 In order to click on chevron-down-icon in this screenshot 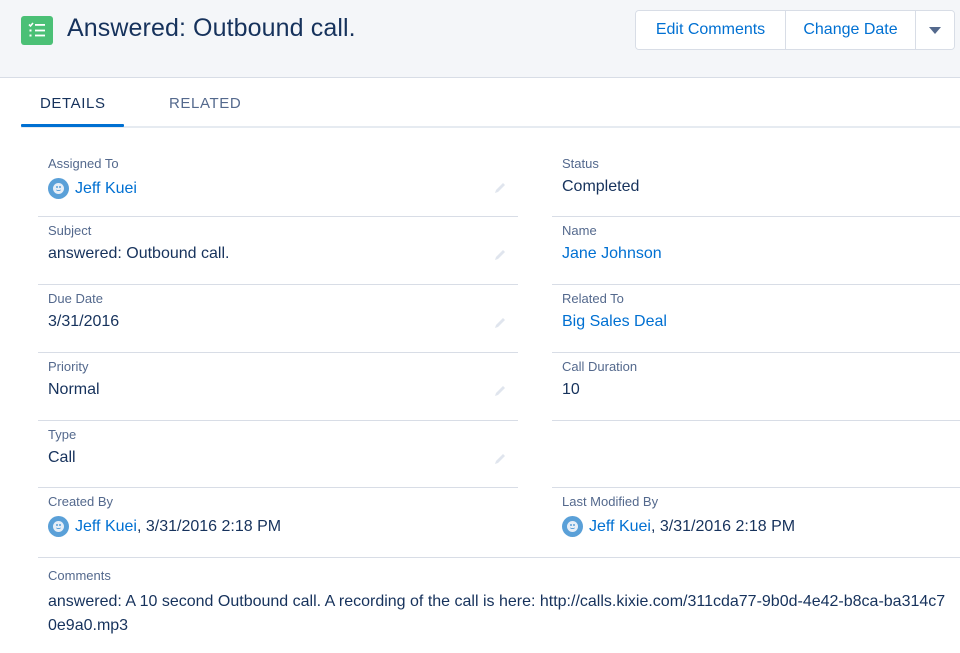, I will do `click(935, 30)`.